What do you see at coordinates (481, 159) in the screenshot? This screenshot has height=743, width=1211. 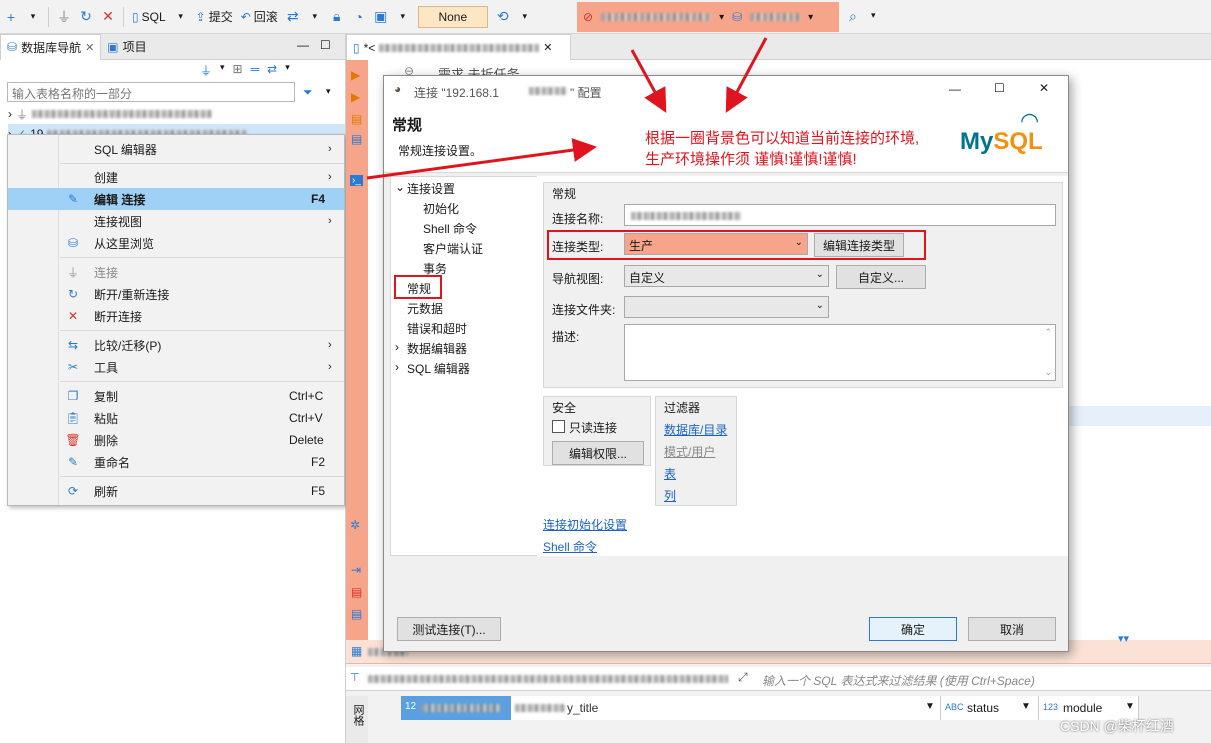 I see `arrow-to-strip` at bounding box center [481, 159].